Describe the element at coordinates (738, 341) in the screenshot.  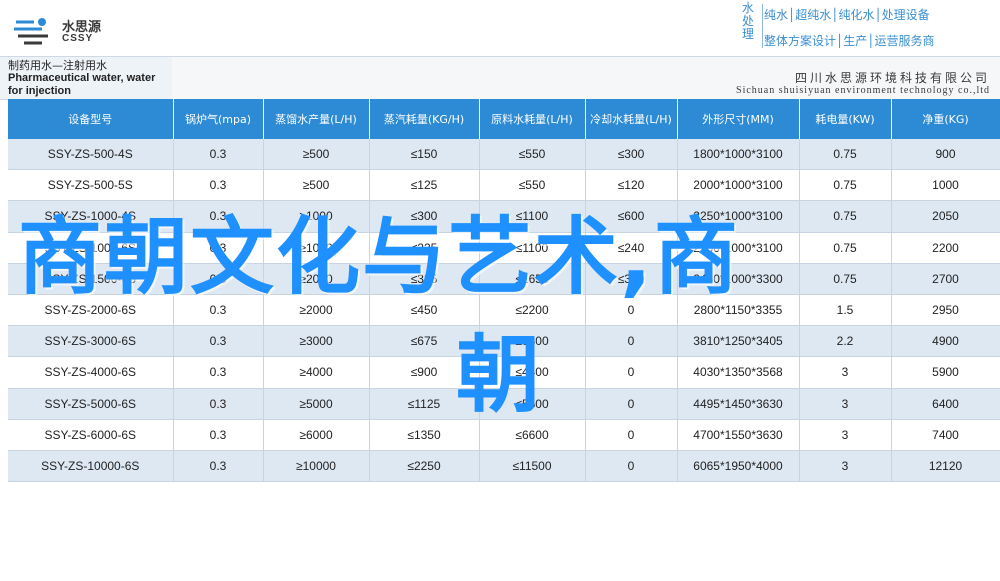
I see `table-cell: 3810*1250*3405` at that location.